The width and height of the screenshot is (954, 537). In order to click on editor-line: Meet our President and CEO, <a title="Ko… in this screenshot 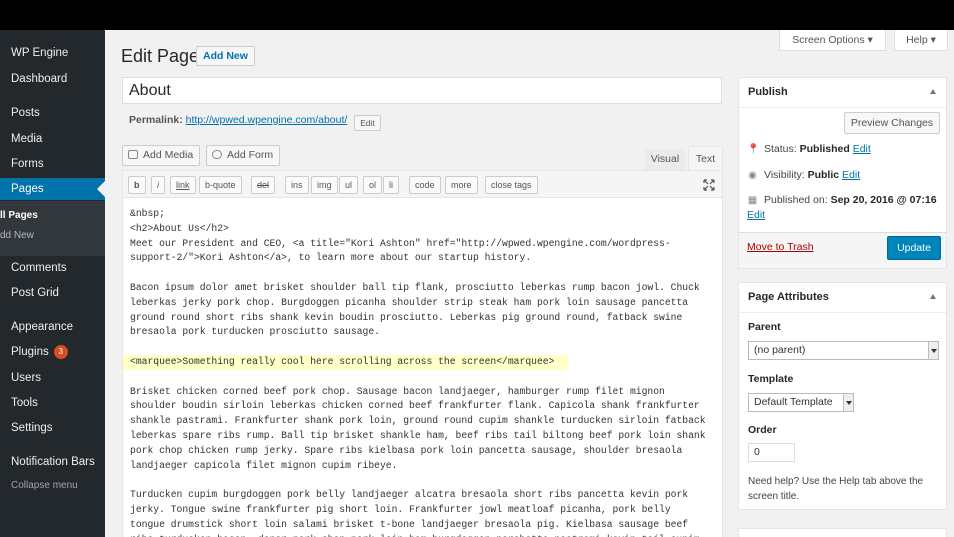, I will do `click(400, 243)`.